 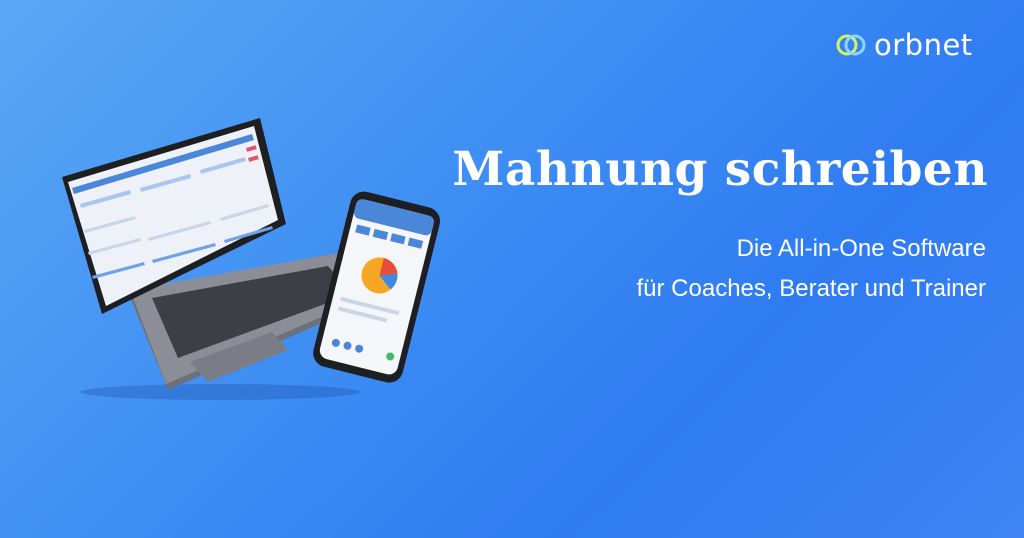 I want to click on page-title: Mahnung schreiben, so click(x=720, y=169).